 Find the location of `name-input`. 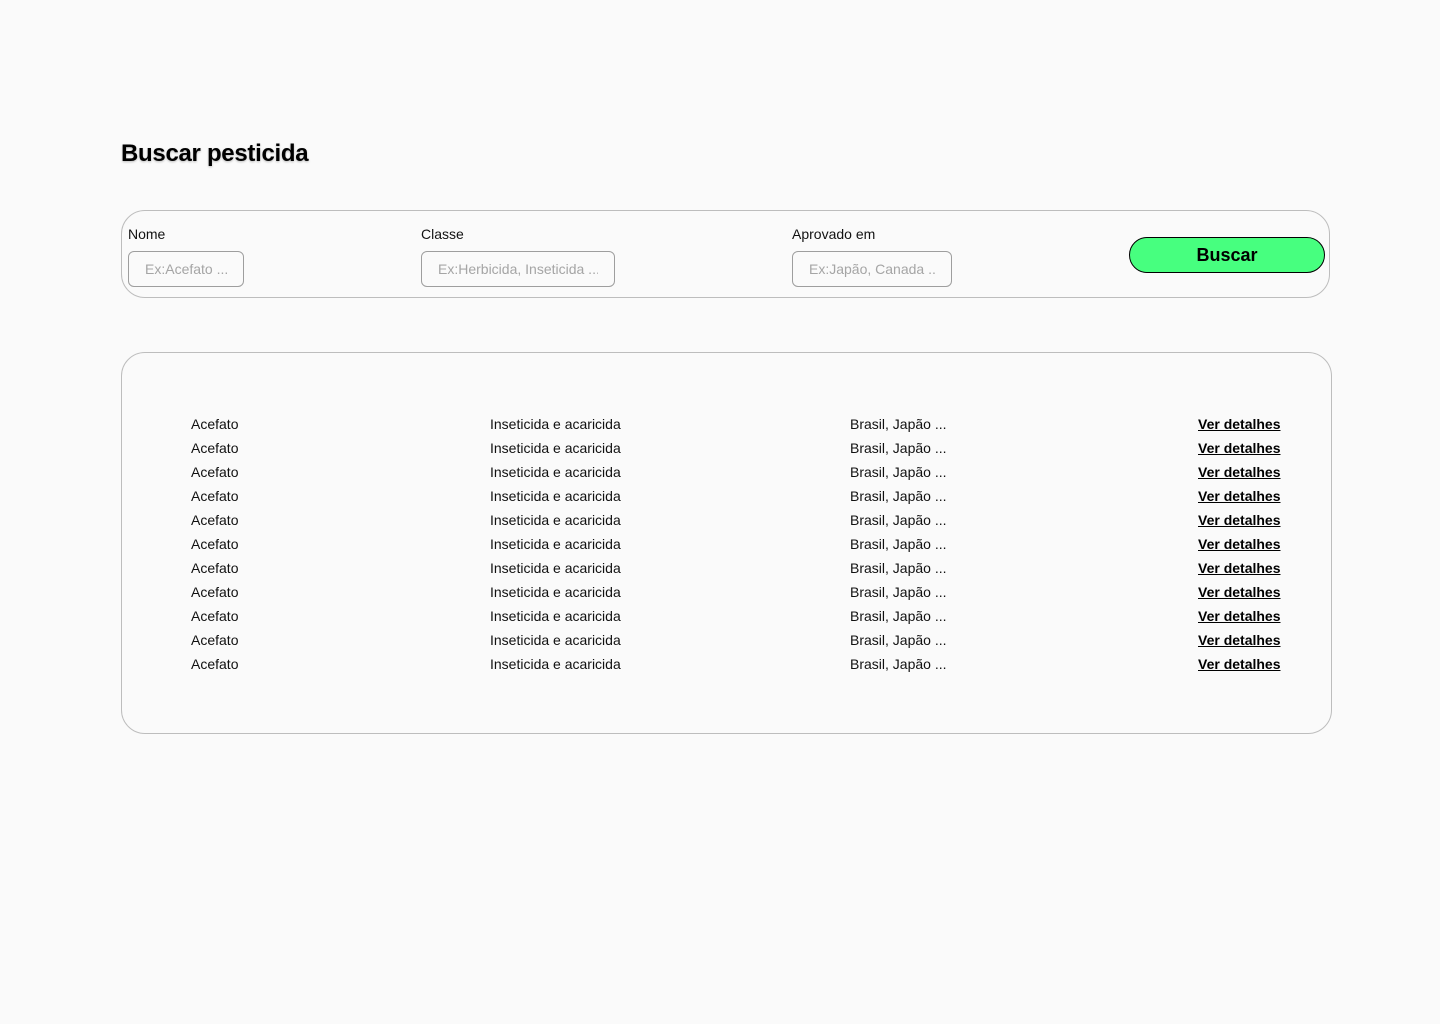

name-input is located at coordinates (186, 269).